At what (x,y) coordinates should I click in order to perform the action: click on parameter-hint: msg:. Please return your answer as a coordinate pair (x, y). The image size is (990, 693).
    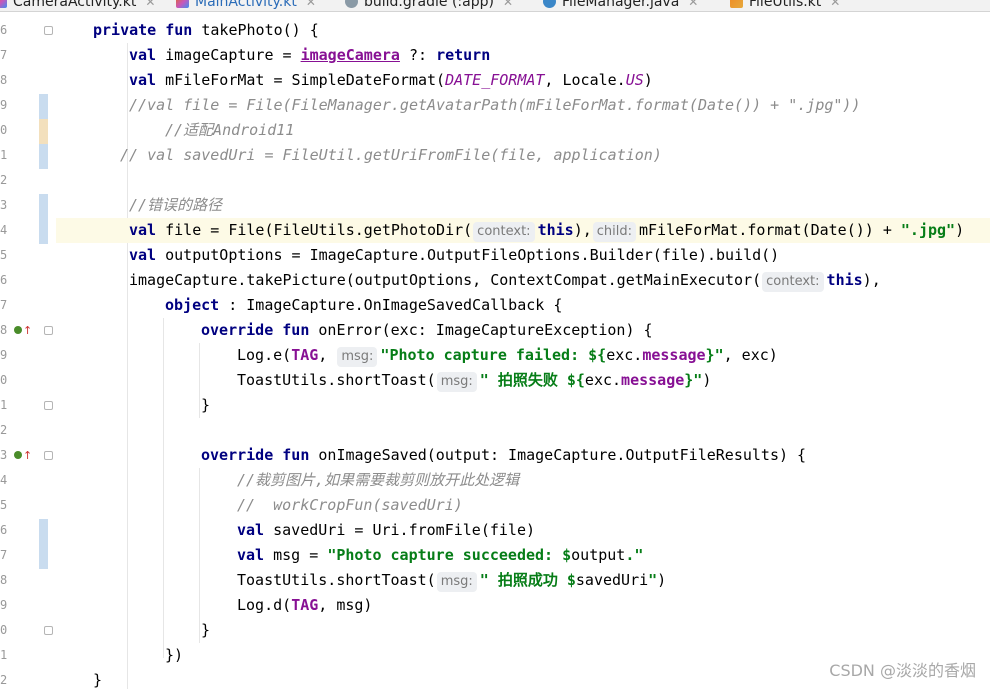
    Looking at the image, I should click on (456, 382).